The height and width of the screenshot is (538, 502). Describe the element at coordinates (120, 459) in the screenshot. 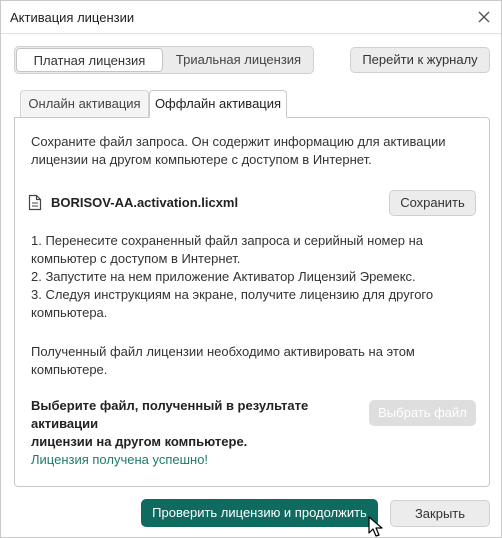

I see `status-message: Лицензия получена успешно!` at that location.